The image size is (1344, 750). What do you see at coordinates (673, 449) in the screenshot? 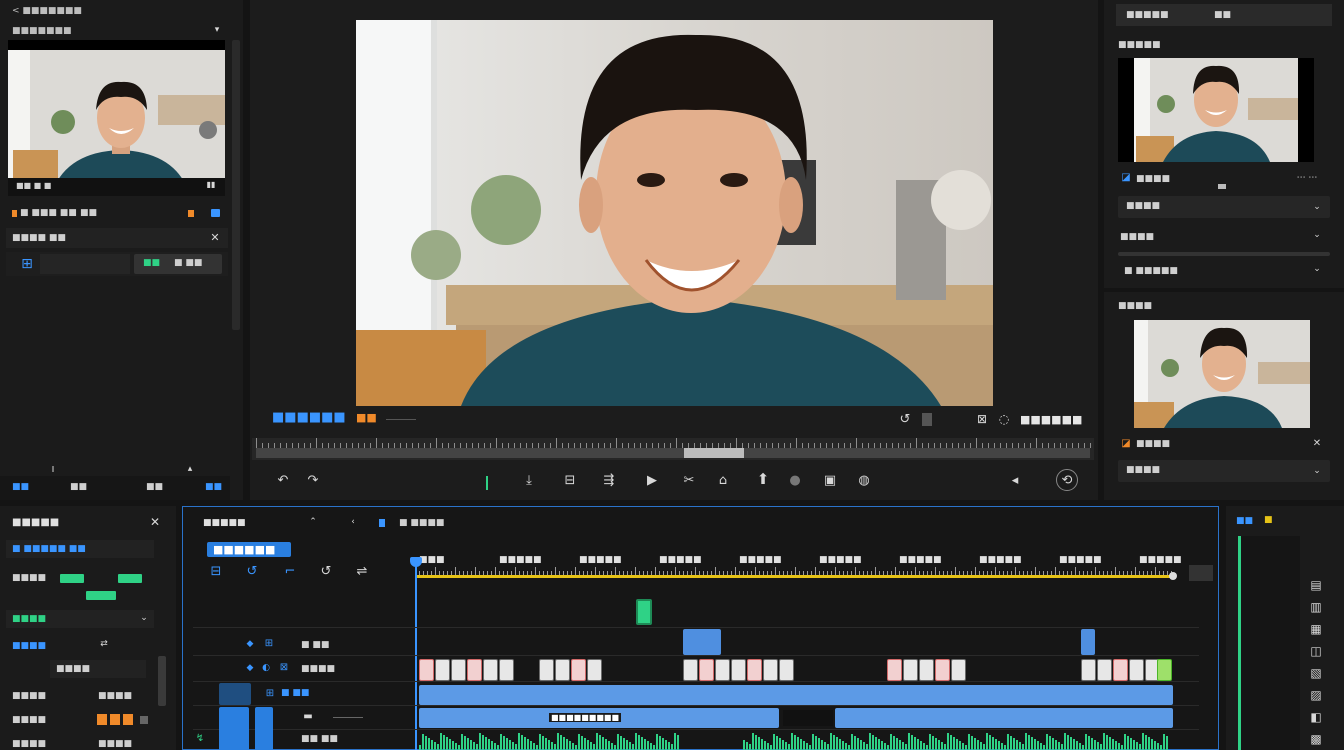
I see `scrubber-track` at bounding box center [673, 449].